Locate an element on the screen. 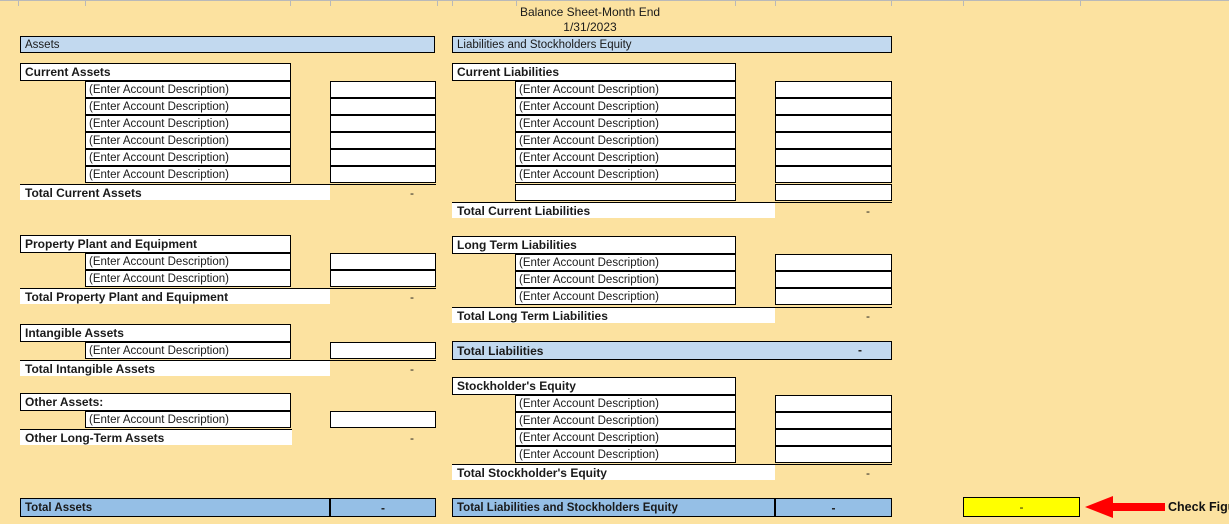  total-stockholders-equity-value: - is located at coordinates (833, 472).